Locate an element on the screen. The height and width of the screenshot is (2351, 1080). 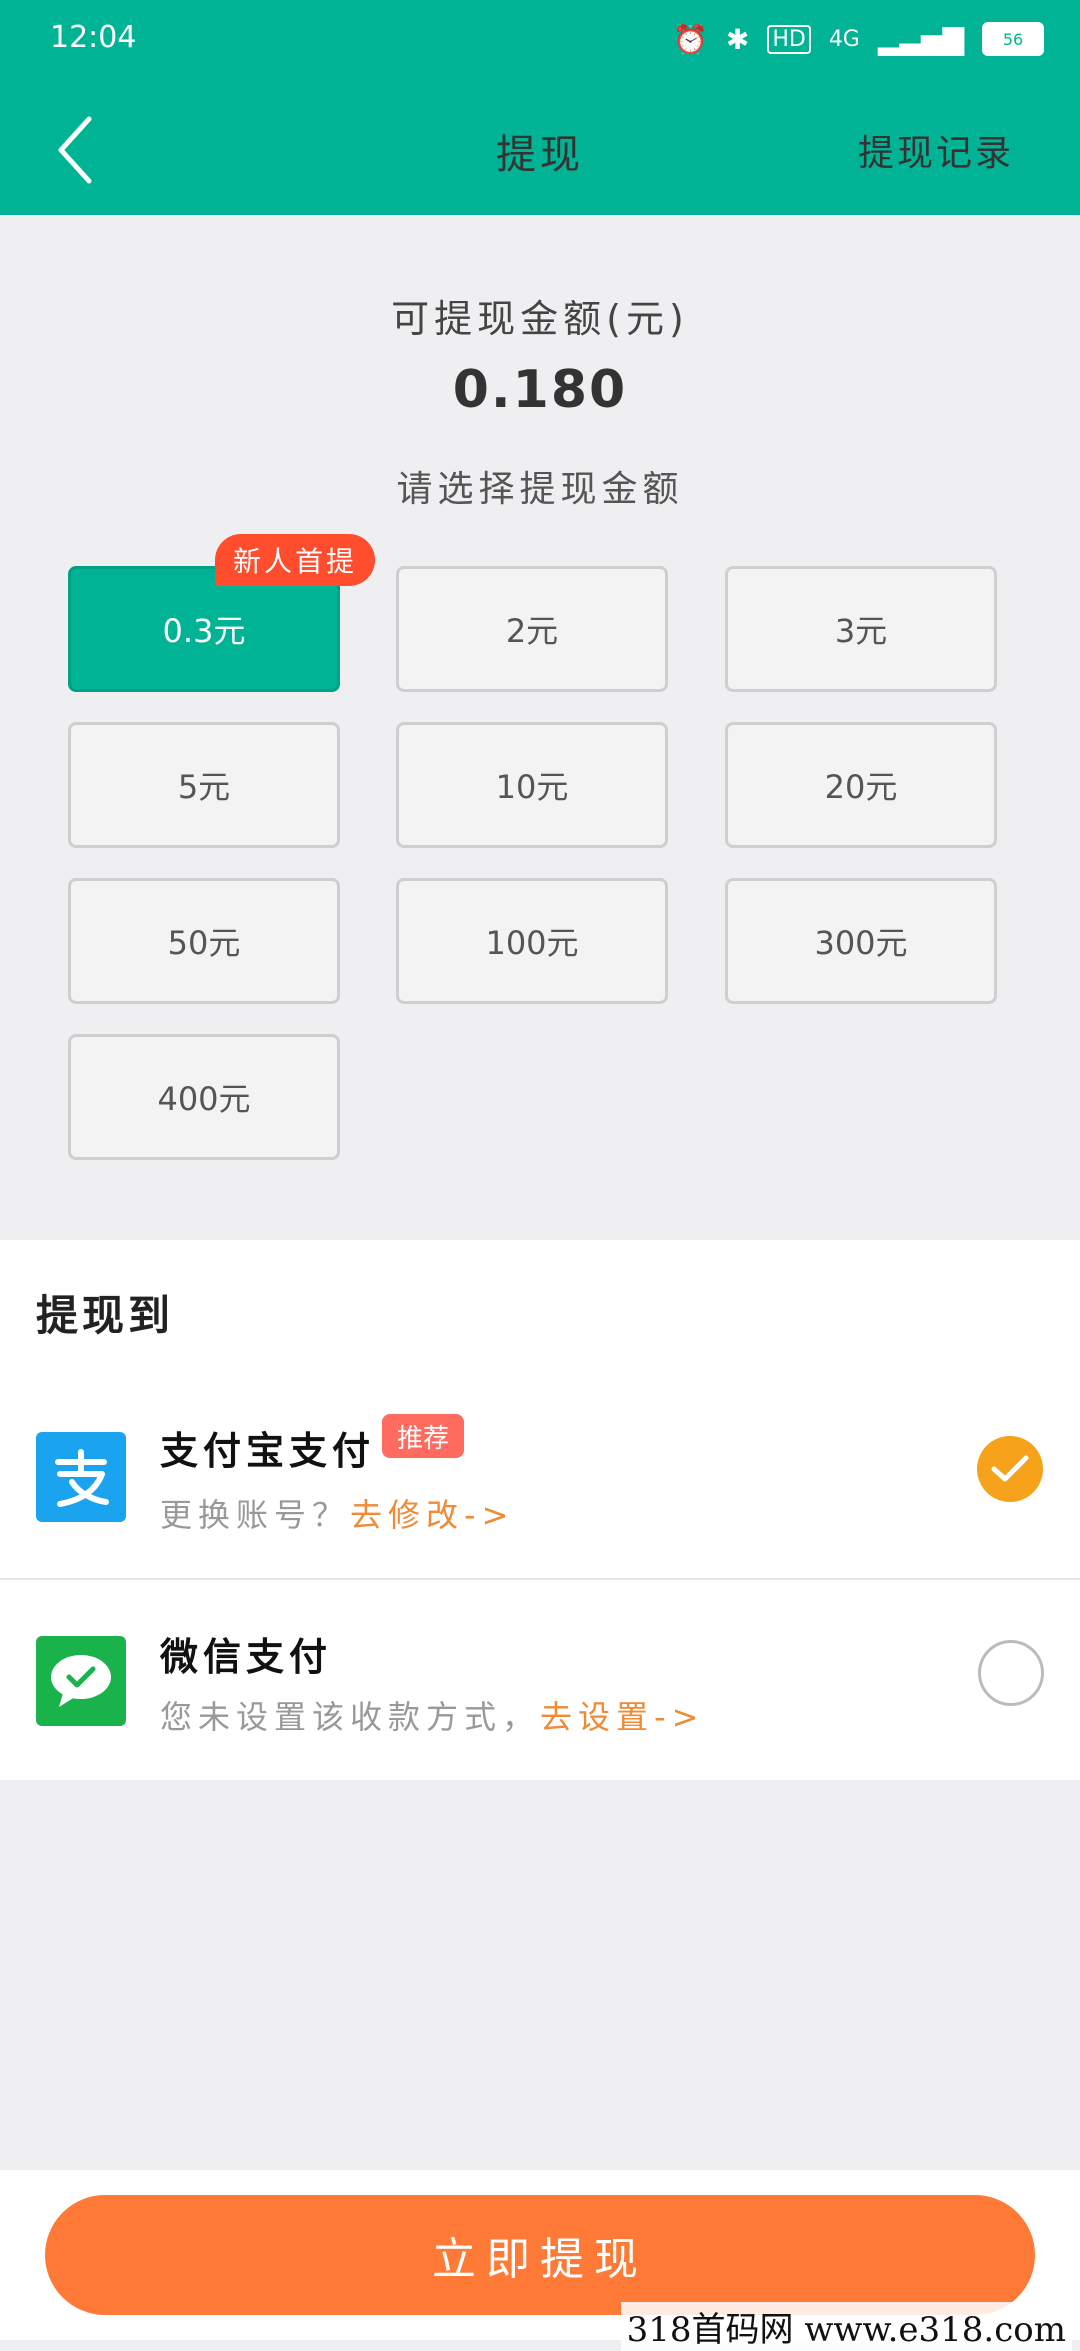
watermark: 318首码网 www.e318.com is located at coordinates (846, 2326).